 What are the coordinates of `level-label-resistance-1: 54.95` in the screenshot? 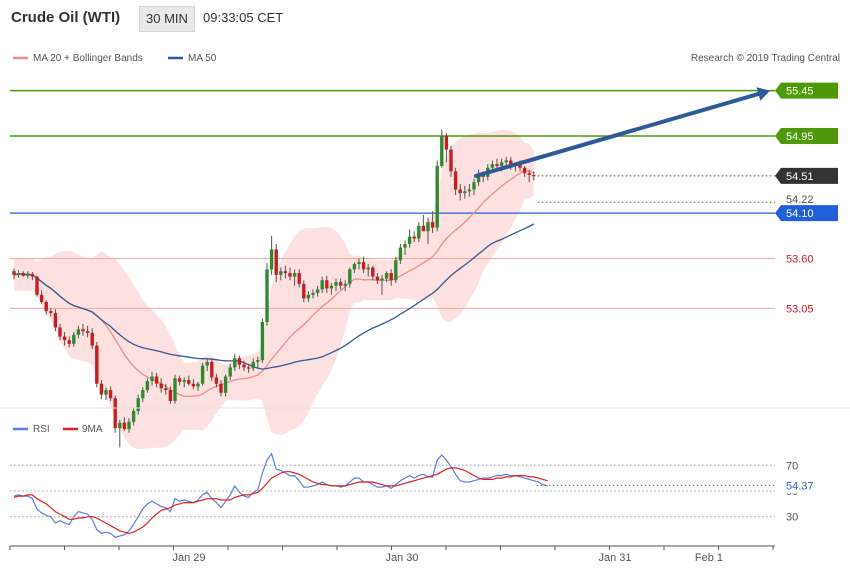 It's located at (800, 137).